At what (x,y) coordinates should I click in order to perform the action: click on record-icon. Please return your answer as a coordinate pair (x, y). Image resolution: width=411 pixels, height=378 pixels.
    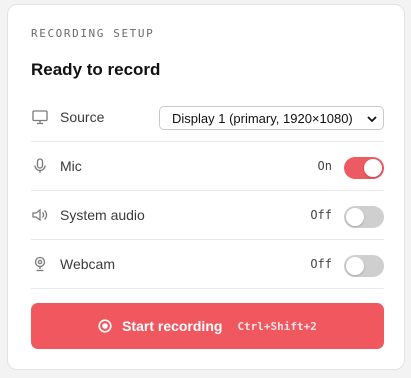
    Looking at the image, I should click on (105, 326).